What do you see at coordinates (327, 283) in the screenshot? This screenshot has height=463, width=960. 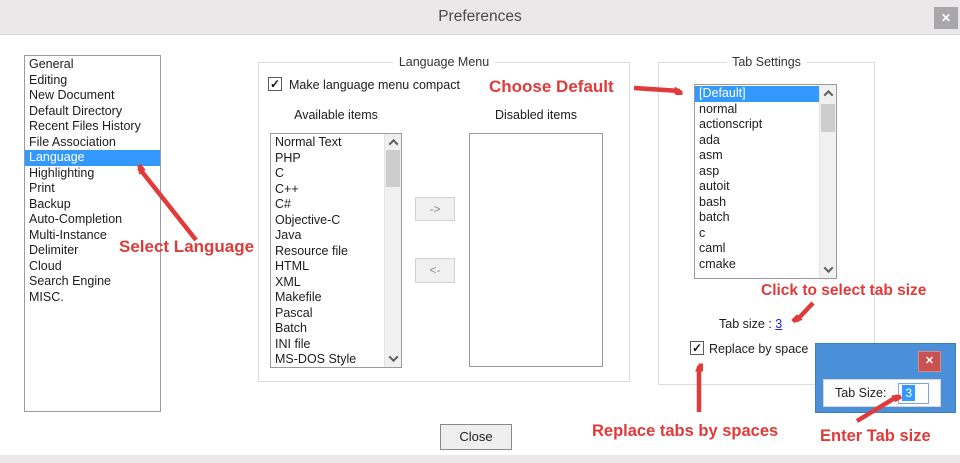 I see `list-item: XML` at bounding box center [327, 283].